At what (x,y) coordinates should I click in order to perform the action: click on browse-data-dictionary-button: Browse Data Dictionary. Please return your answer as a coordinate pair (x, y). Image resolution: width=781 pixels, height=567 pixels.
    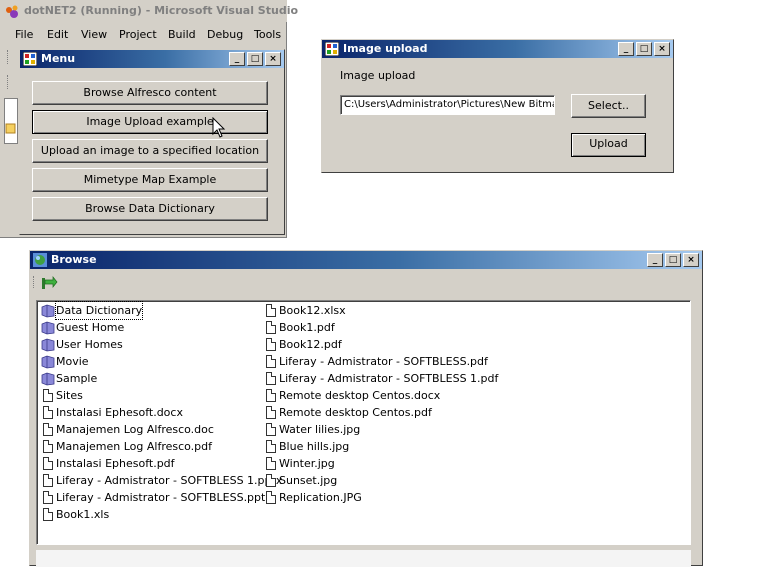
    Looking at the image, I should click on (150, 209).